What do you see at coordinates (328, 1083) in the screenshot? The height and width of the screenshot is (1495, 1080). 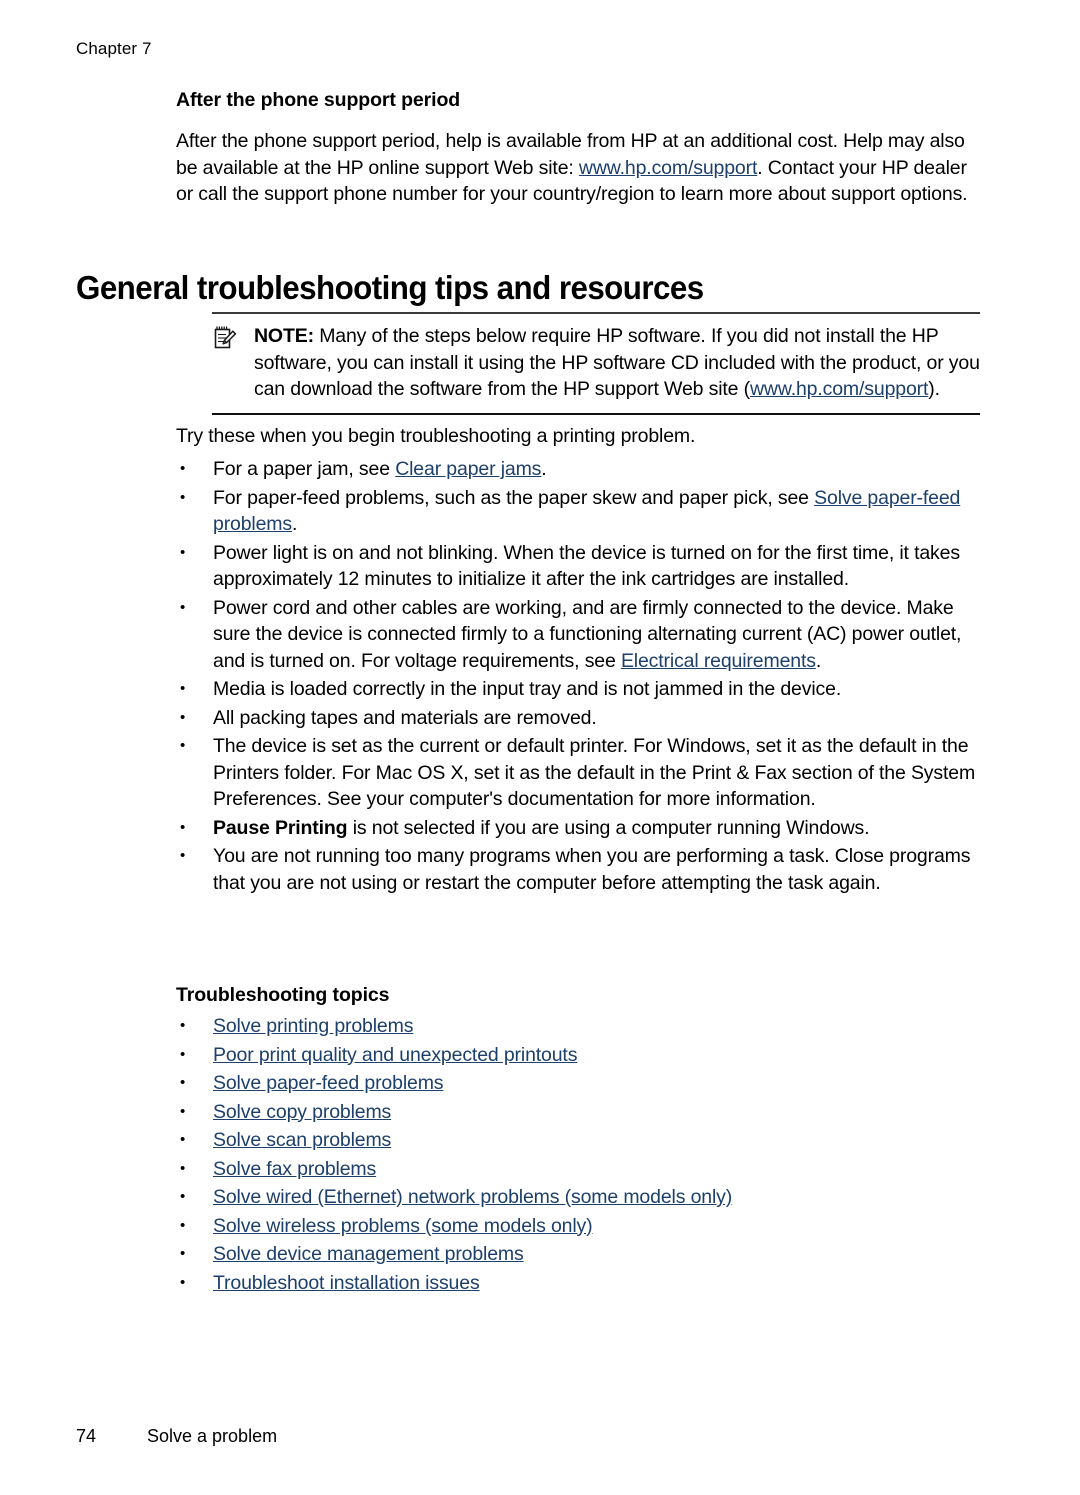 I see `topic-link: Solve paper-feed problems` at bounding box center [328, 1083].